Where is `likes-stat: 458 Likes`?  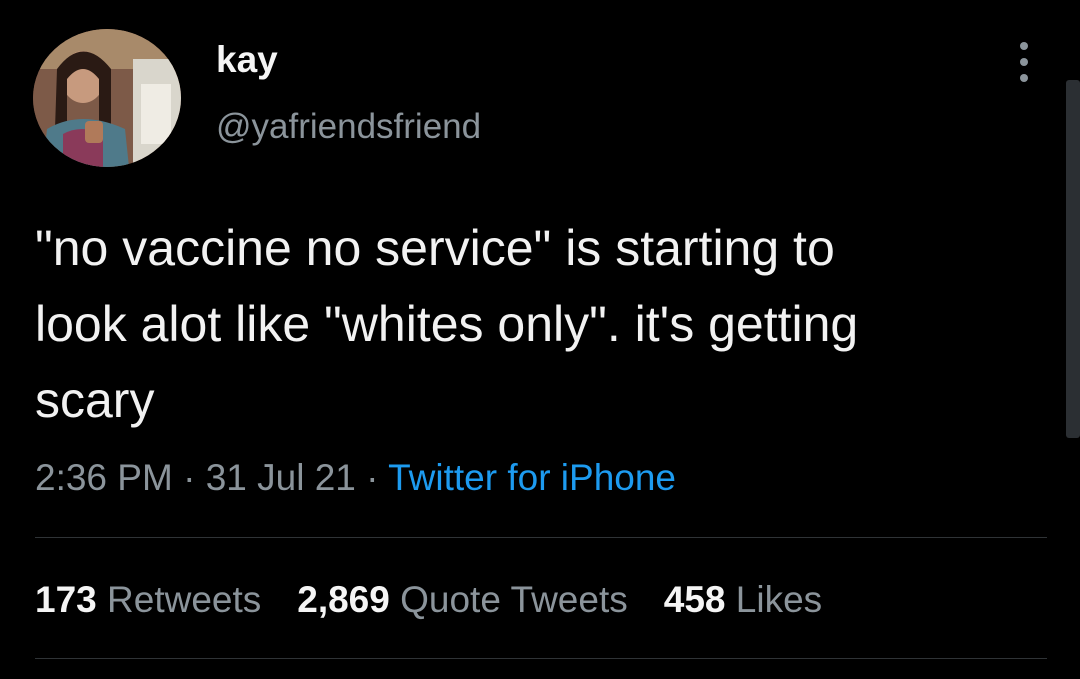
likes-stat: 458 Likes is located at coordinates (743, 600).